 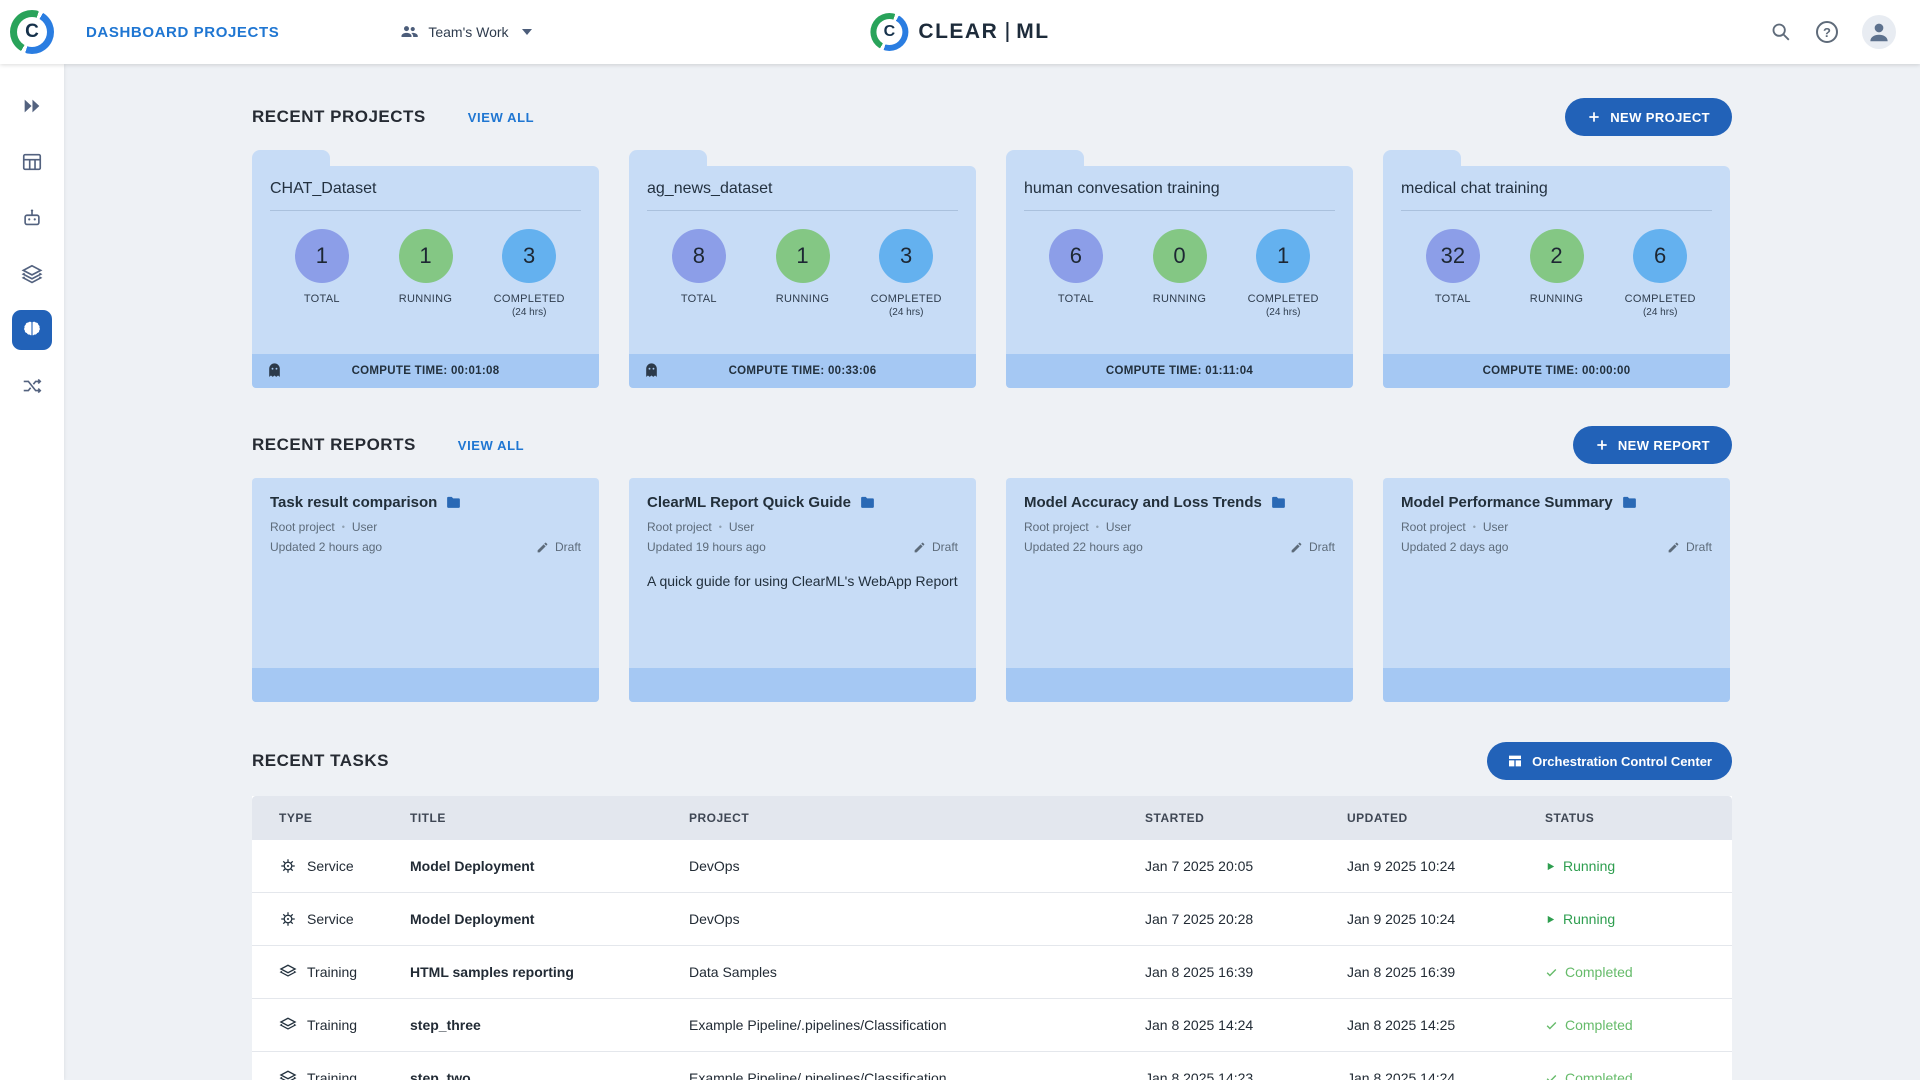 What do you see at coordinates (1143, 502) in the screenshot?
I see `report-title: Model Accuracy and Loss Trends` at bounding box center [1143, 502].